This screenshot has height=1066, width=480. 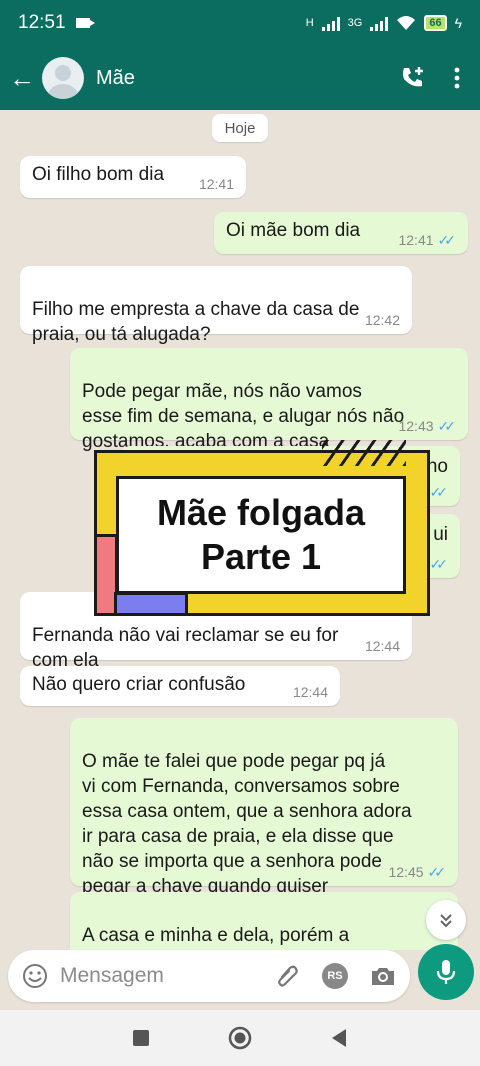 I want to click on signal-1-icon, so click(x=330, y=23).